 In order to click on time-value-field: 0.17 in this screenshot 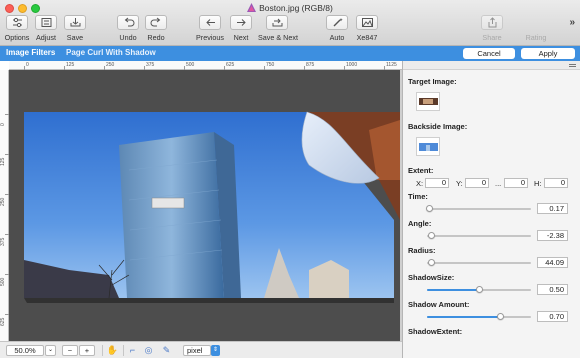, I will do `click(552, 208)`.